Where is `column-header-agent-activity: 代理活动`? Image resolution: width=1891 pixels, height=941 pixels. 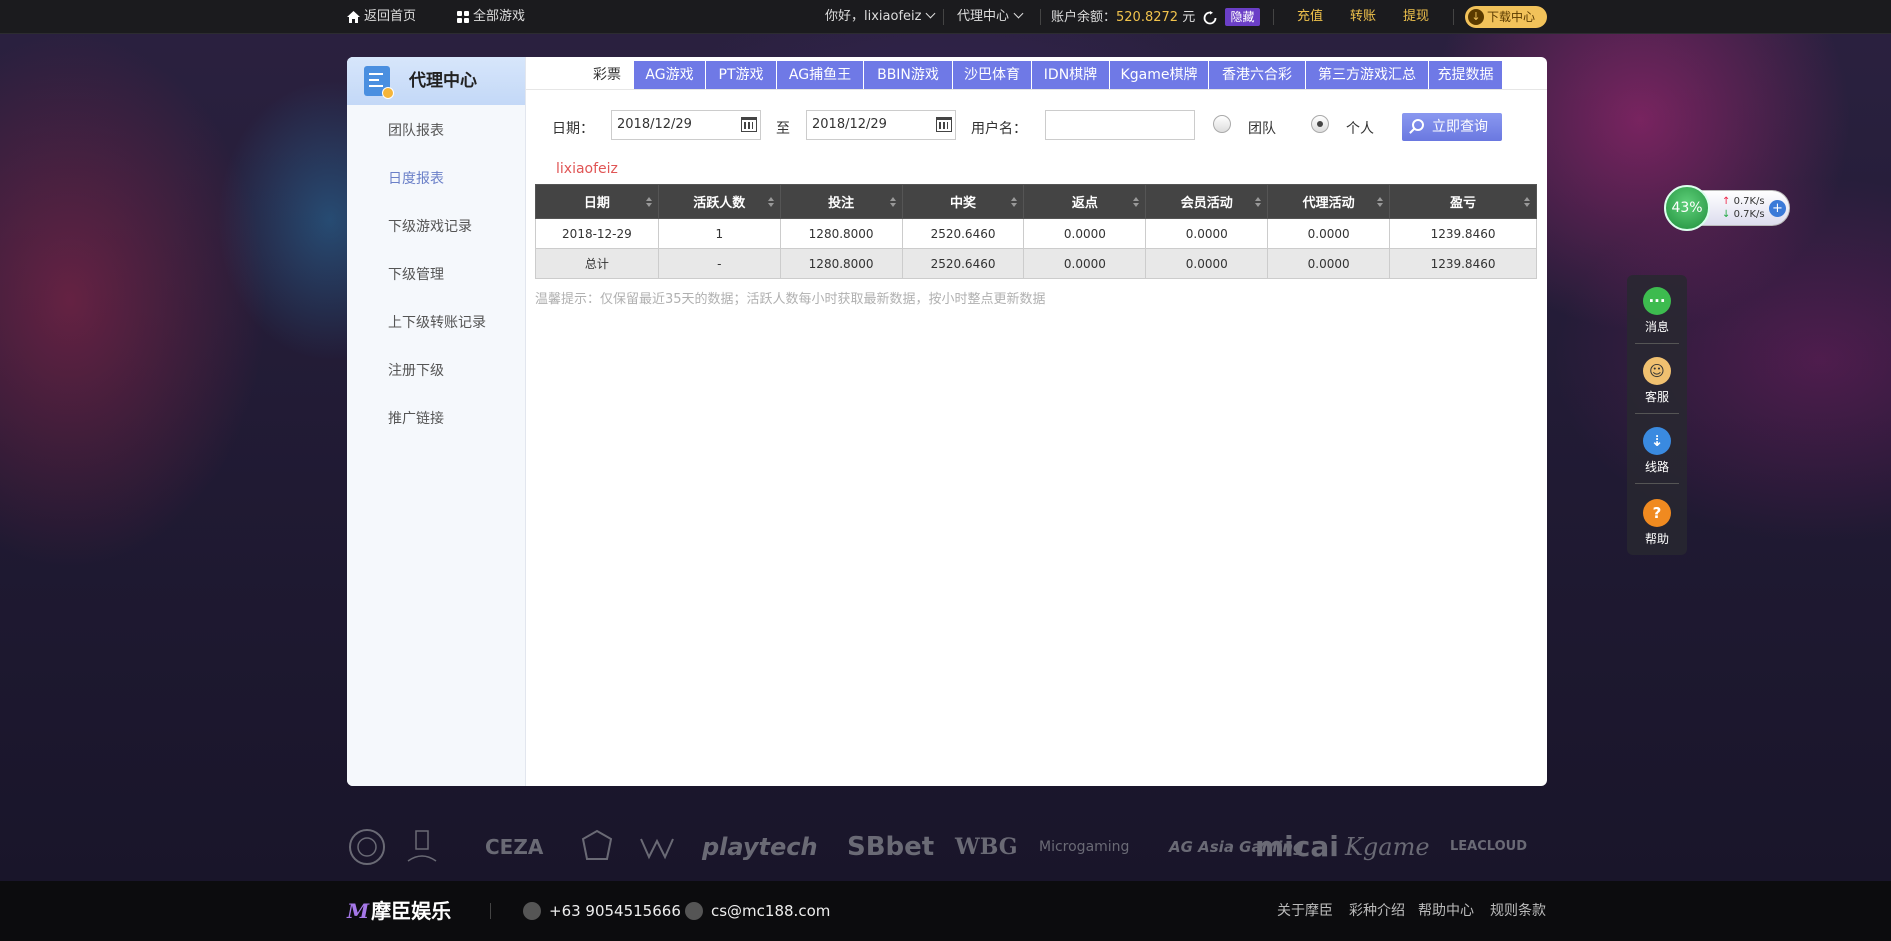
column-header-agent-activity: 代理活动 is located at coordinates (1329, 201).